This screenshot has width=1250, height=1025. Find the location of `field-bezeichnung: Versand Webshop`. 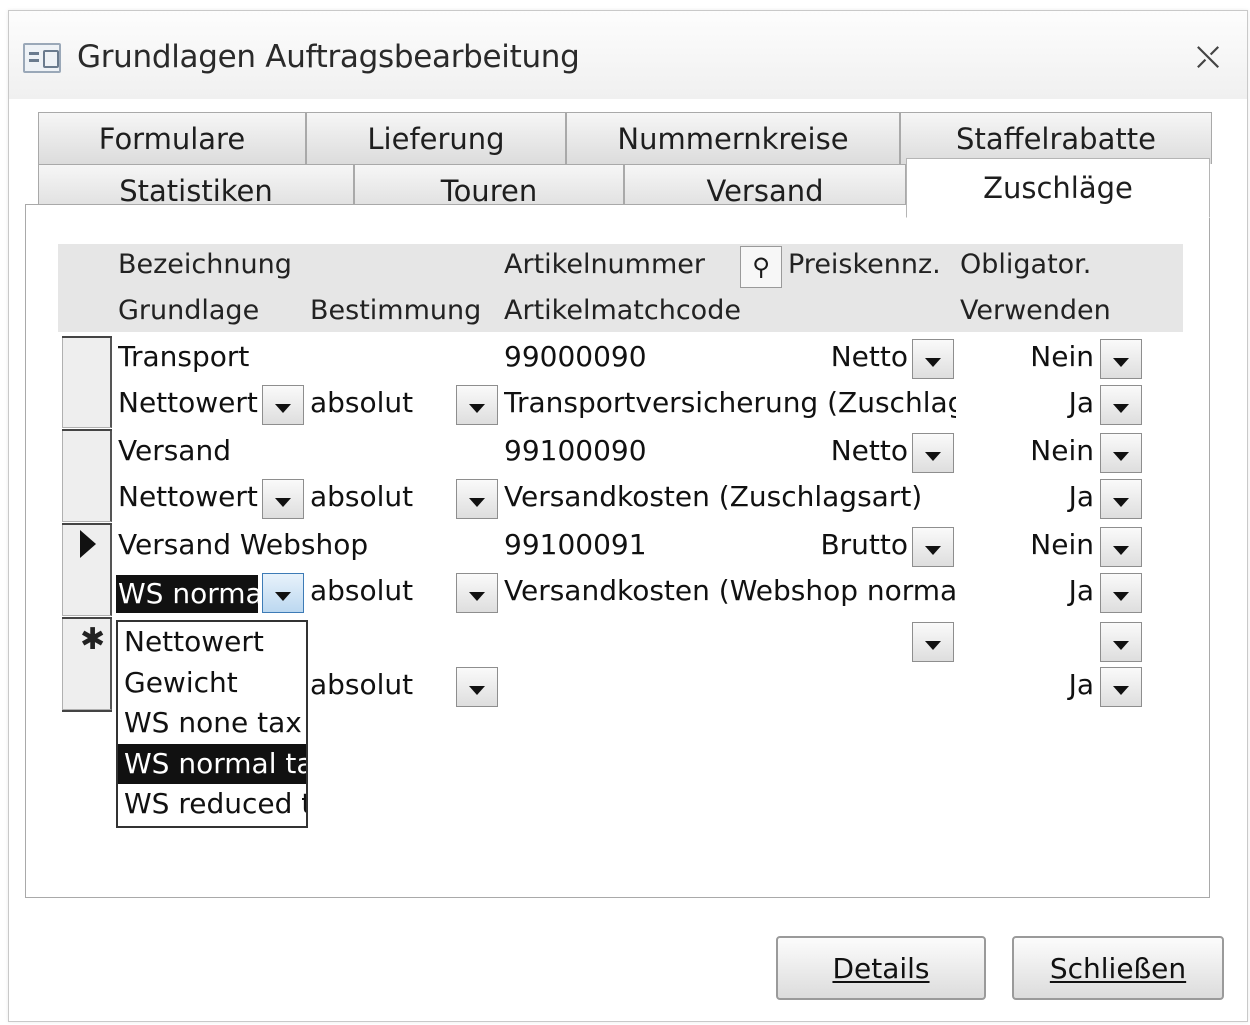

field-bezeichnung: Versand Webshop is located at coordinates (243, 544).